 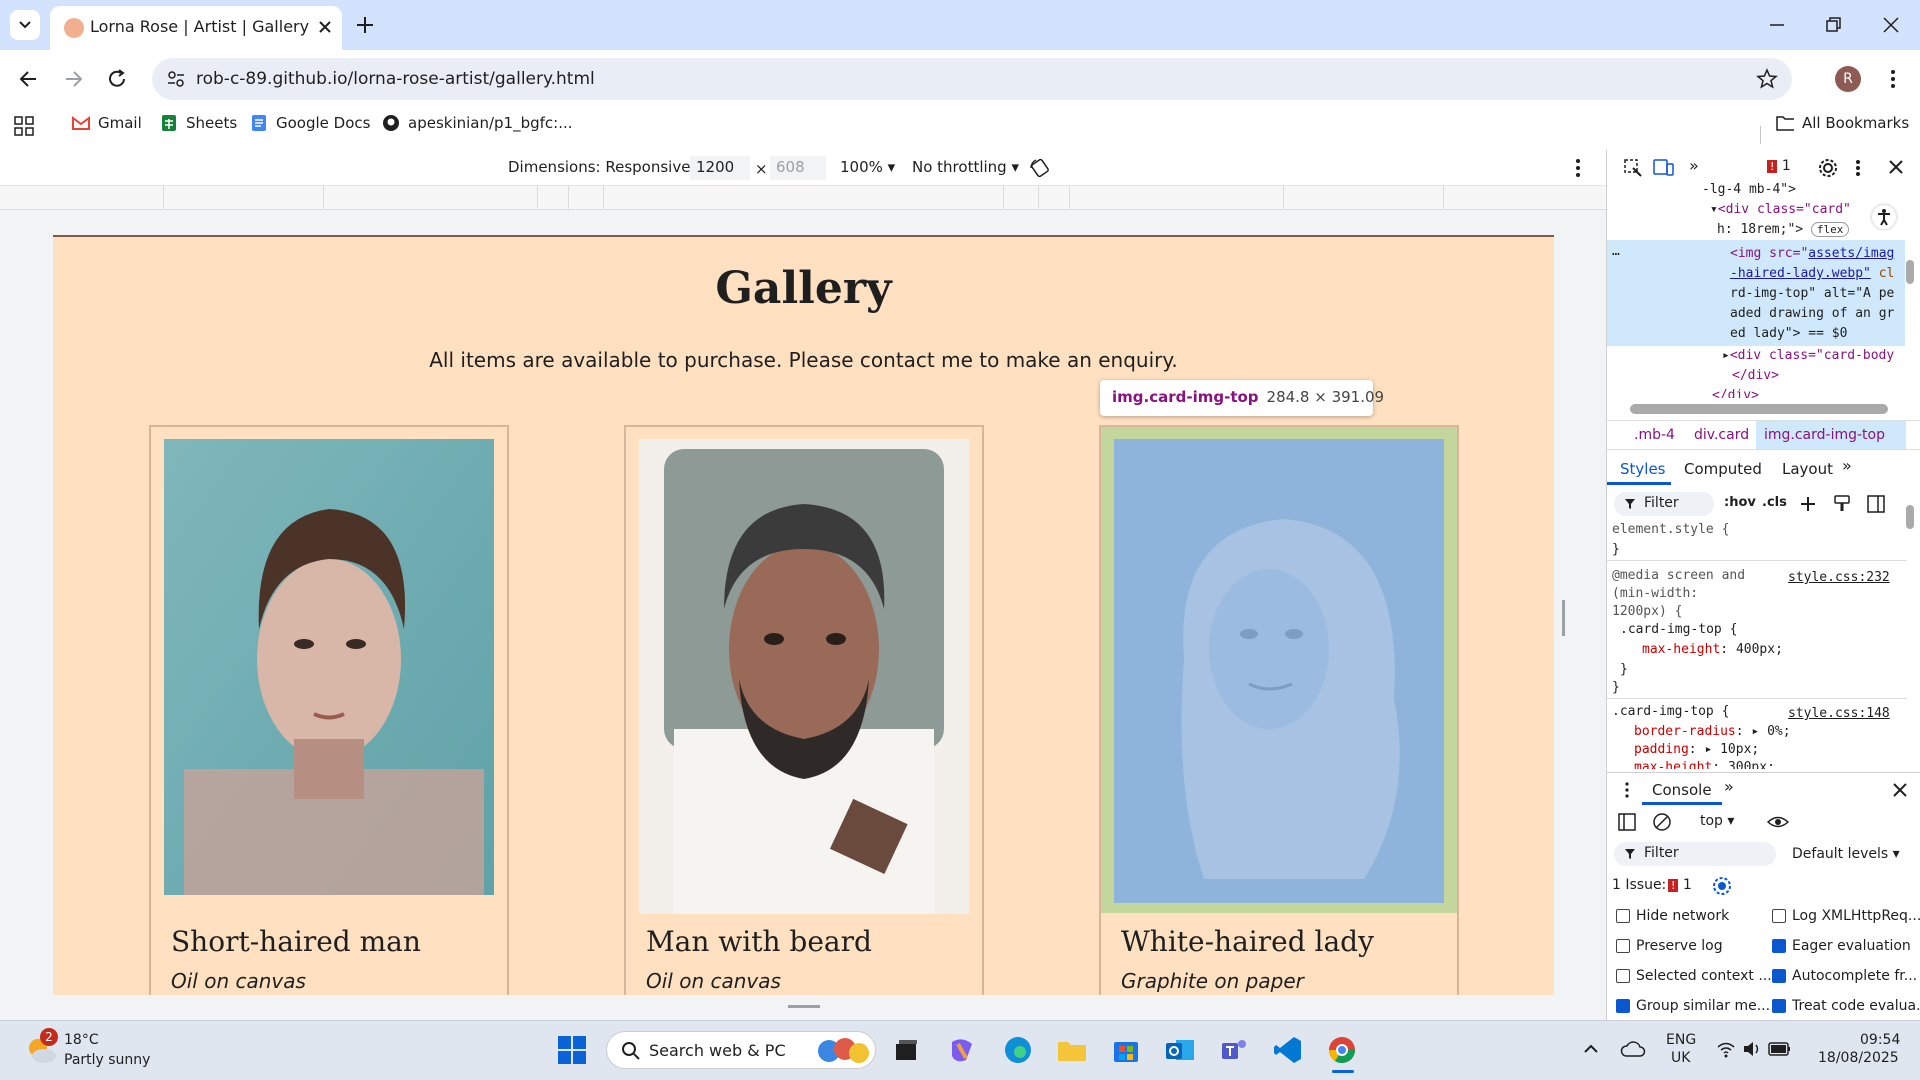 What do you see at coordinates (1846, 854) in the screenshot?
I see `log-levels-dropdown: Default levels ▾` at bounding box center [1846, 854].